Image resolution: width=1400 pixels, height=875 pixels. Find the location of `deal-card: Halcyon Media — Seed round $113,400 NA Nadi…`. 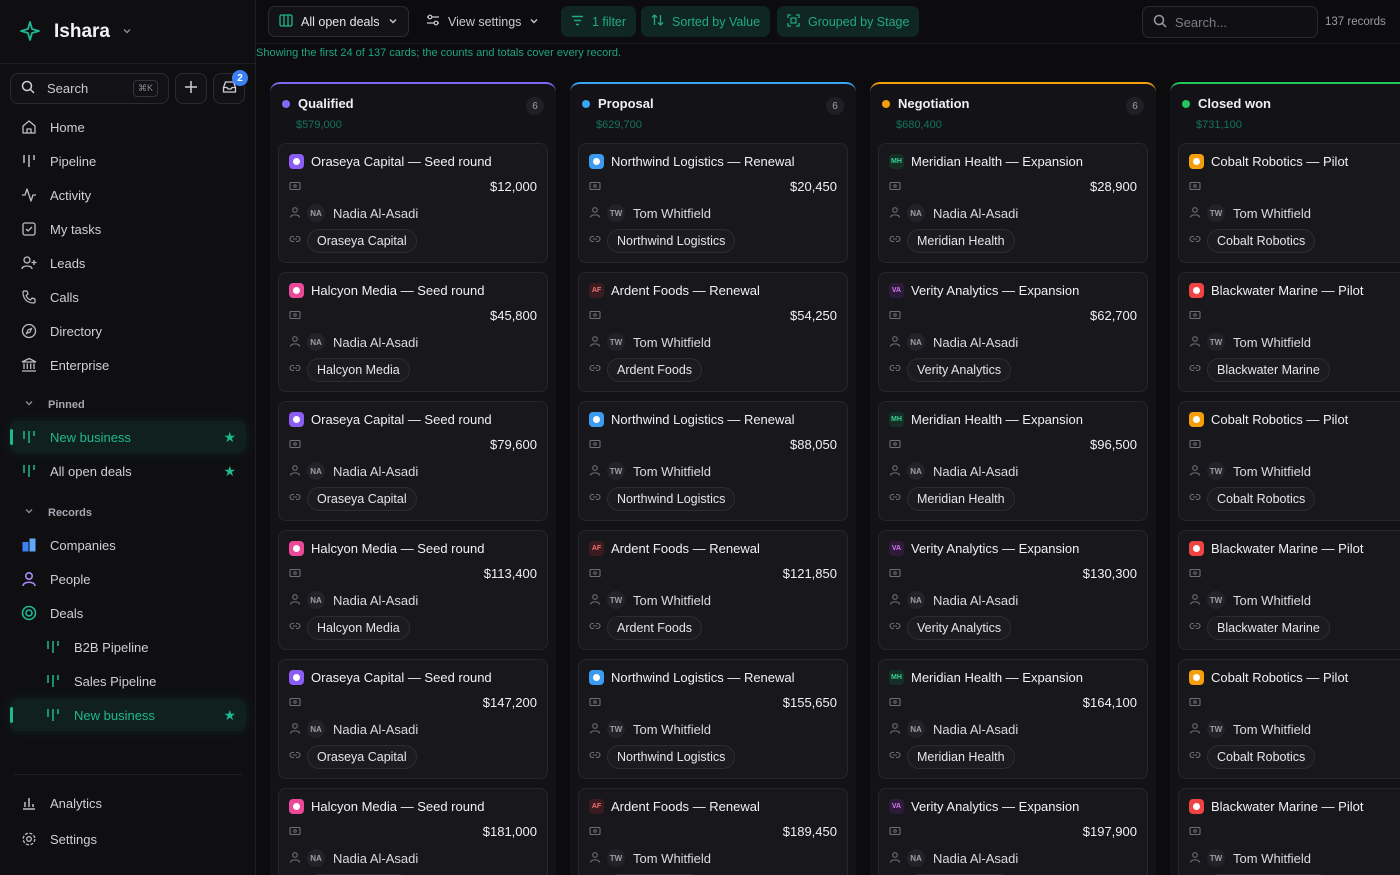

deal-card: Halcyon Media — Seed round $113,400 NA Nadi… is located at coordinates (413, 590).